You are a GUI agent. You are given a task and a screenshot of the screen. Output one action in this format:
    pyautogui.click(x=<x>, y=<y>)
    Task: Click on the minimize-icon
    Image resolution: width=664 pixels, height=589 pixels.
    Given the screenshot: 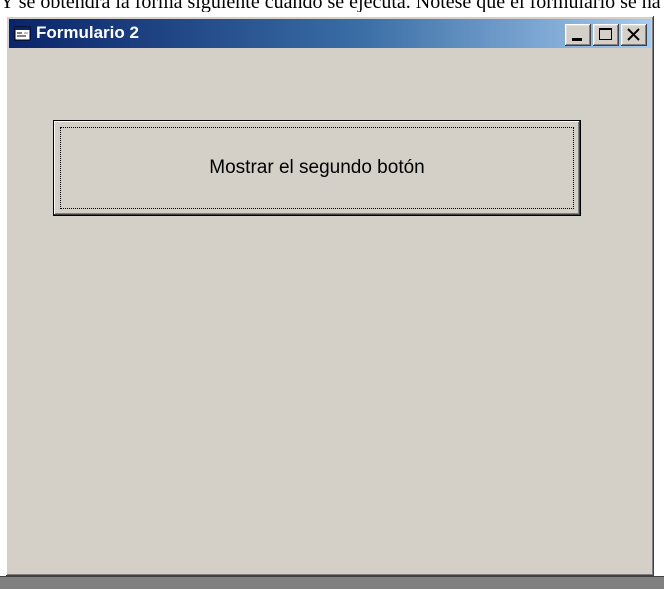 What is the action you would take?
    pyautogui.click(x=577, y=39)
    